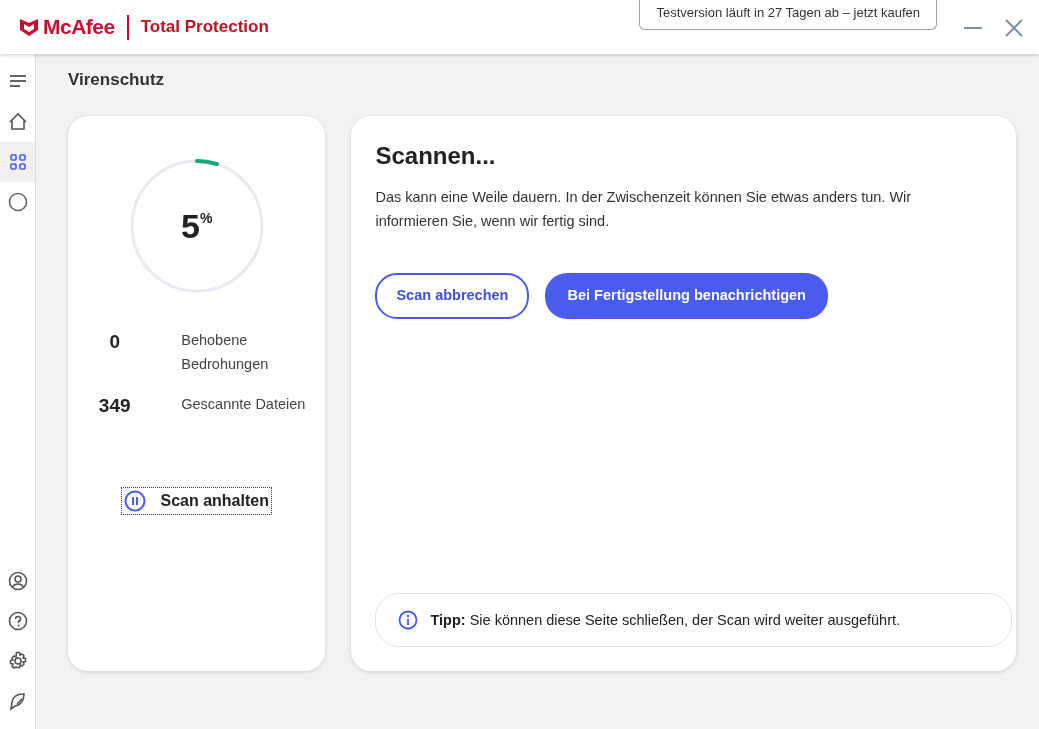 This screenshot has height=729, width=1039. Describe the element at coordinates (17, 661) in the screenshot. I see `settings-icon` at that location.